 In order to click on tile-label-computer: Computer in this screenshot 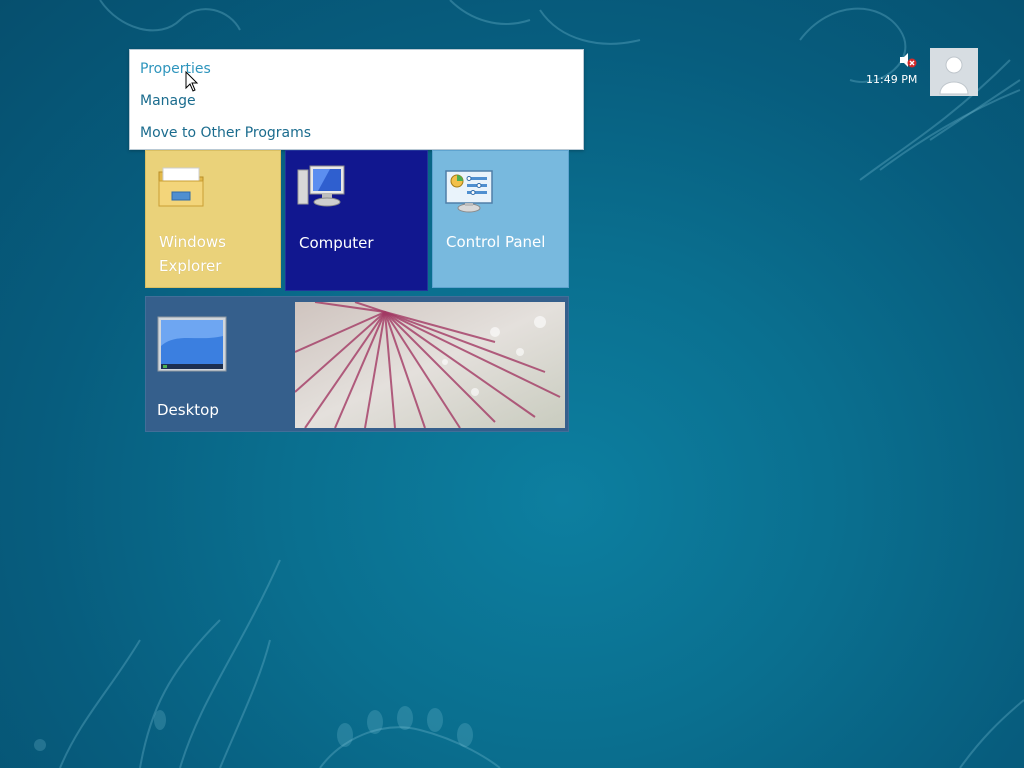, I will do `click(336, 243)`.